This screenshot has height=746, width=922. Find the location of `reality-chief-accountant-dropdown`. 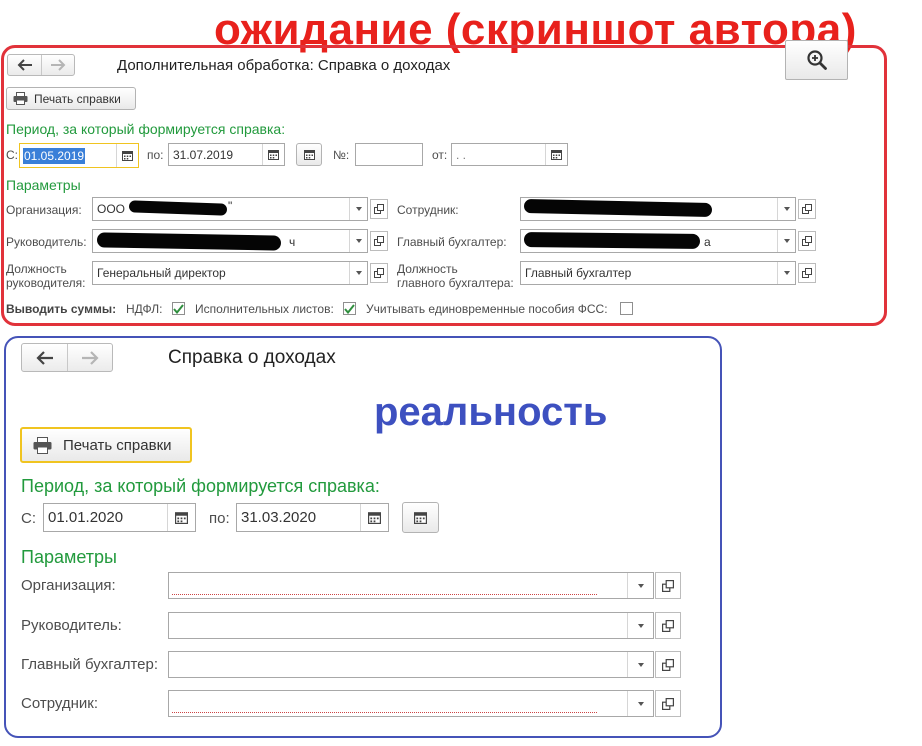

reality-chief-accountant-dropdown is located at coordinates (640, 664).